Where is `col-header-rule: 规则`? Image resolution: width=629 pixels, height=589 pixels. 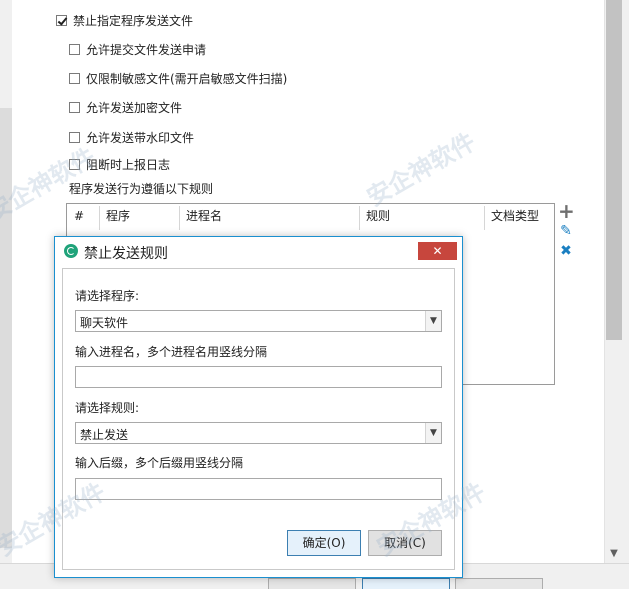
col-header-rule: 规则 is located at coordinates (422, 218).